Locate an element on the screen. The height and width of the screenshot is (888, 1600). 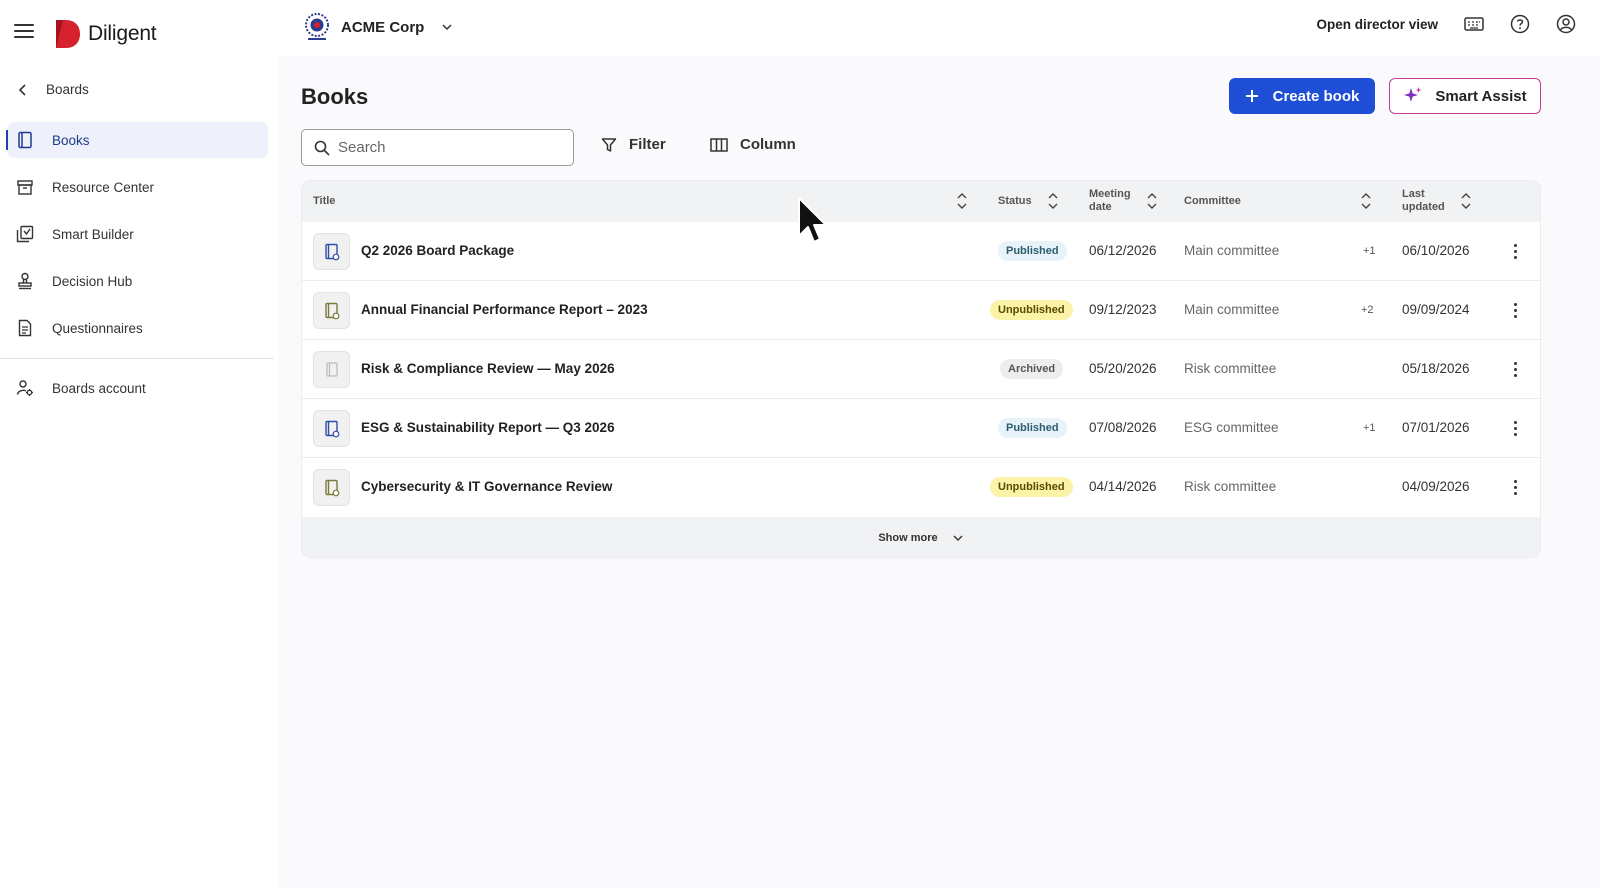
sidebar-item-label: Smart Builder is located at coordinates (93, 234).